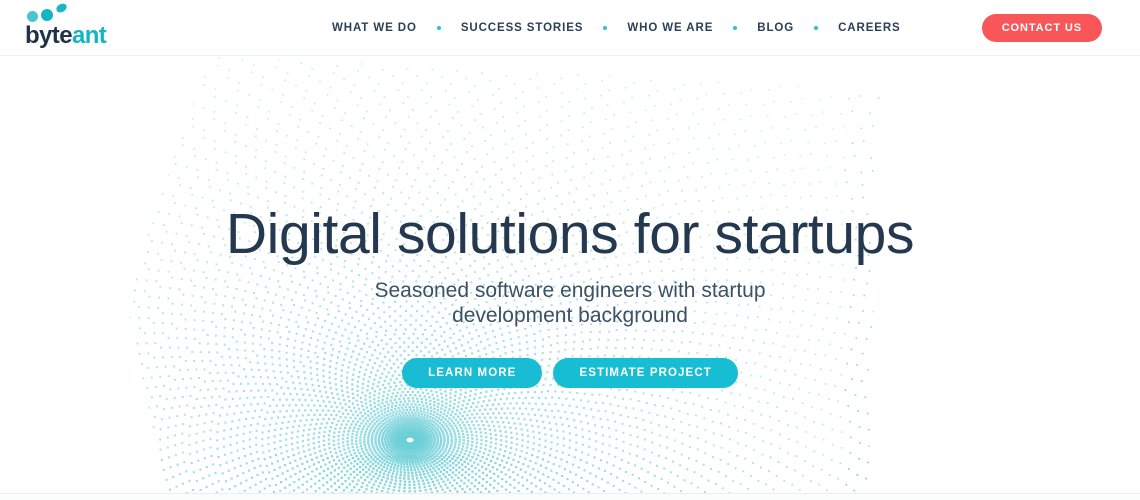 The height and width of the screenshot is (500, 1140). Describe the element at coordinates (374, 28) in the screenshot. I see `nav-item-what-we-do: WHAT WE DO` at that location.